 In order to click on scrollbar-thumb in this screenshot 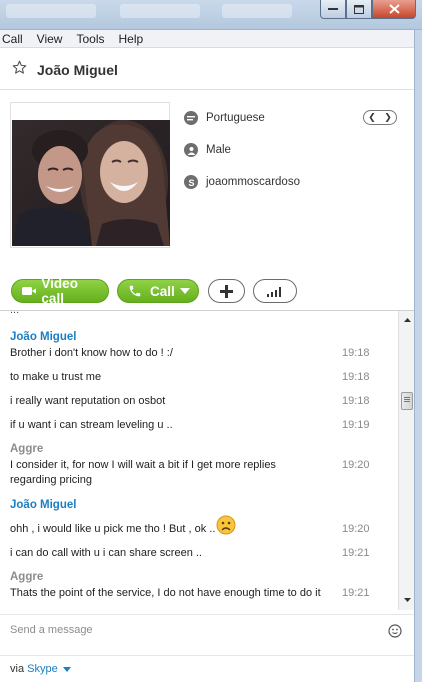, I will do `click(407, 401)`.